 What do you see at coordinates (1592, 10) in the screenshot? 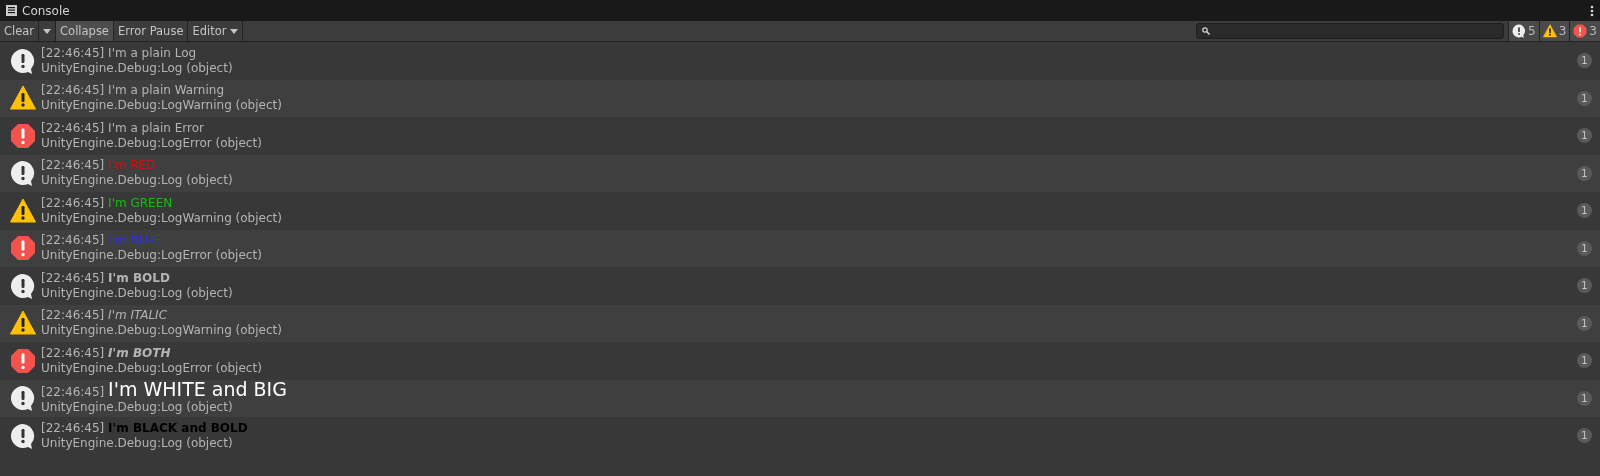
I see `more-icon` at bounding box center [1592, 10].